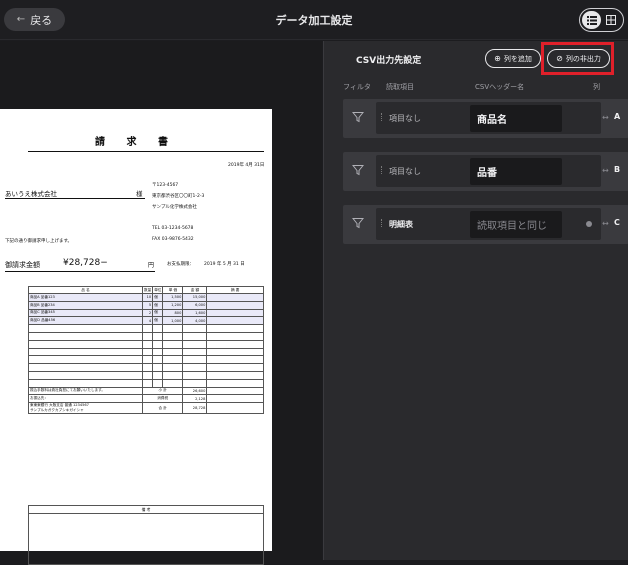 This screenshot has width=628, height=565. I want to click on csv-header-input: 読取項目と同じ, so click(516, 224).